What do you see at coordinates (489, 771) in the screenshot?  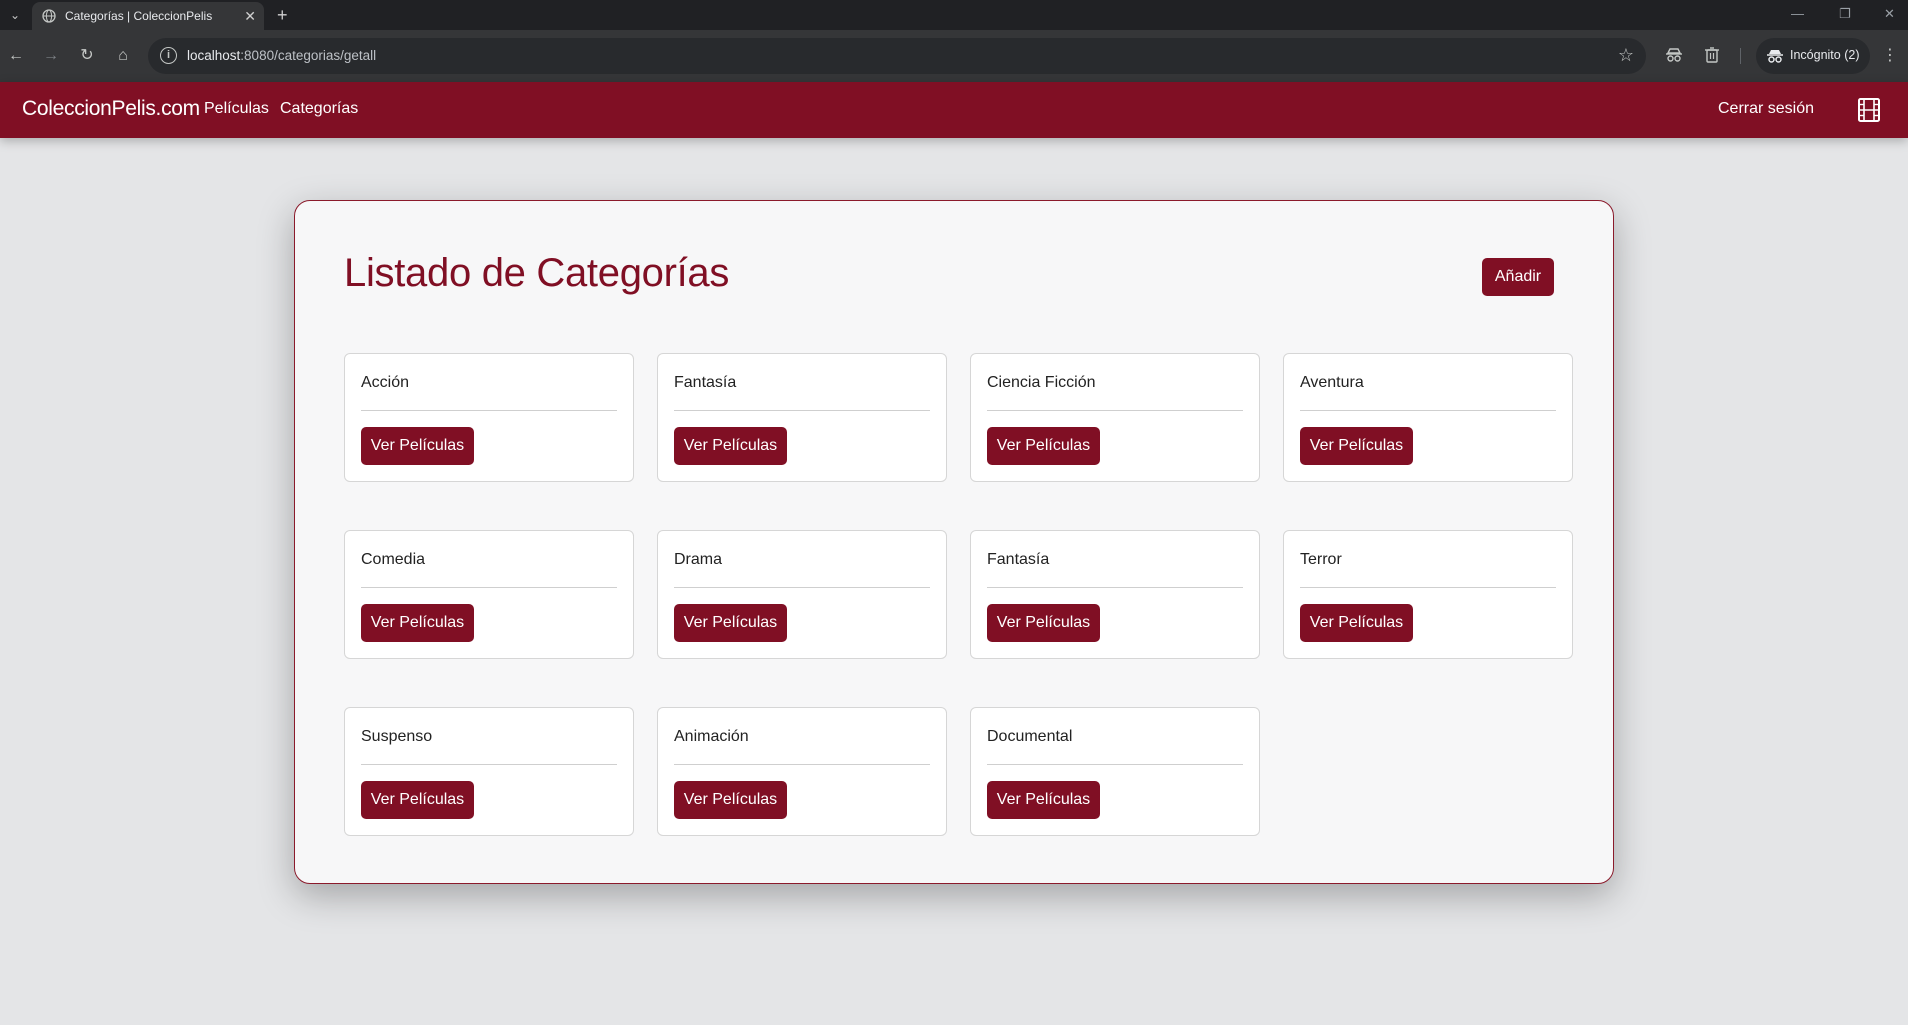 I see `category-card: Suspenso Ver Películas` at bounding box center [489, 771].